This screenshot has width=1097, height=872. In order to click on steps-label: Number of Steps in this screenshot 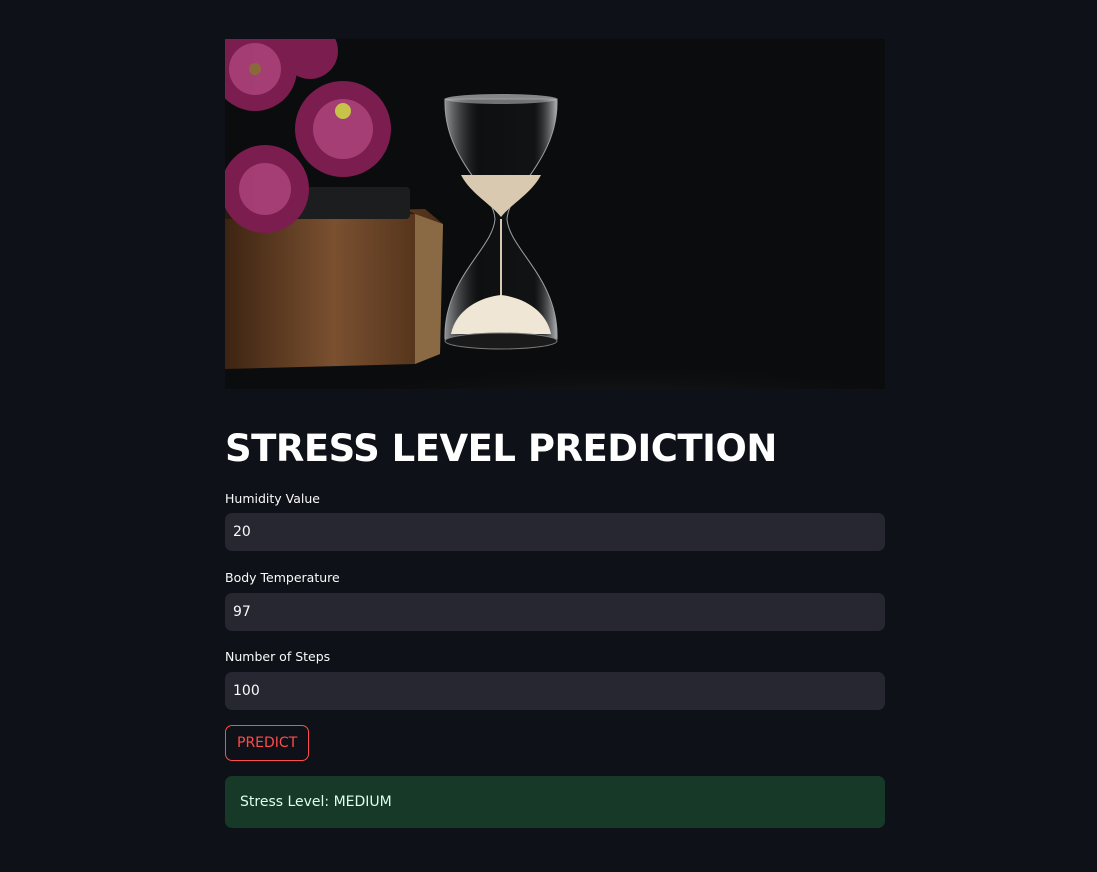, I will do `click(278, 656)`.